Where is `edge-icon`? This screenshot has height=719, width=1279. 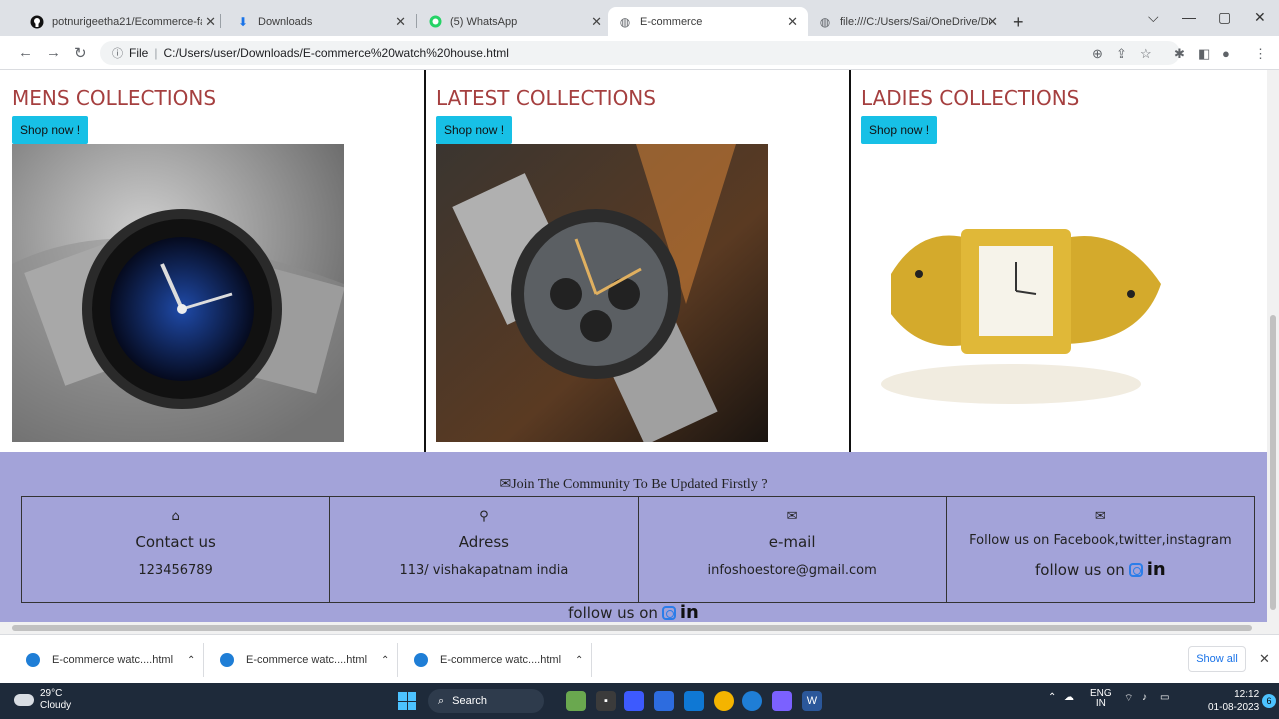
edge-icon is located at coordinates (752, 701).